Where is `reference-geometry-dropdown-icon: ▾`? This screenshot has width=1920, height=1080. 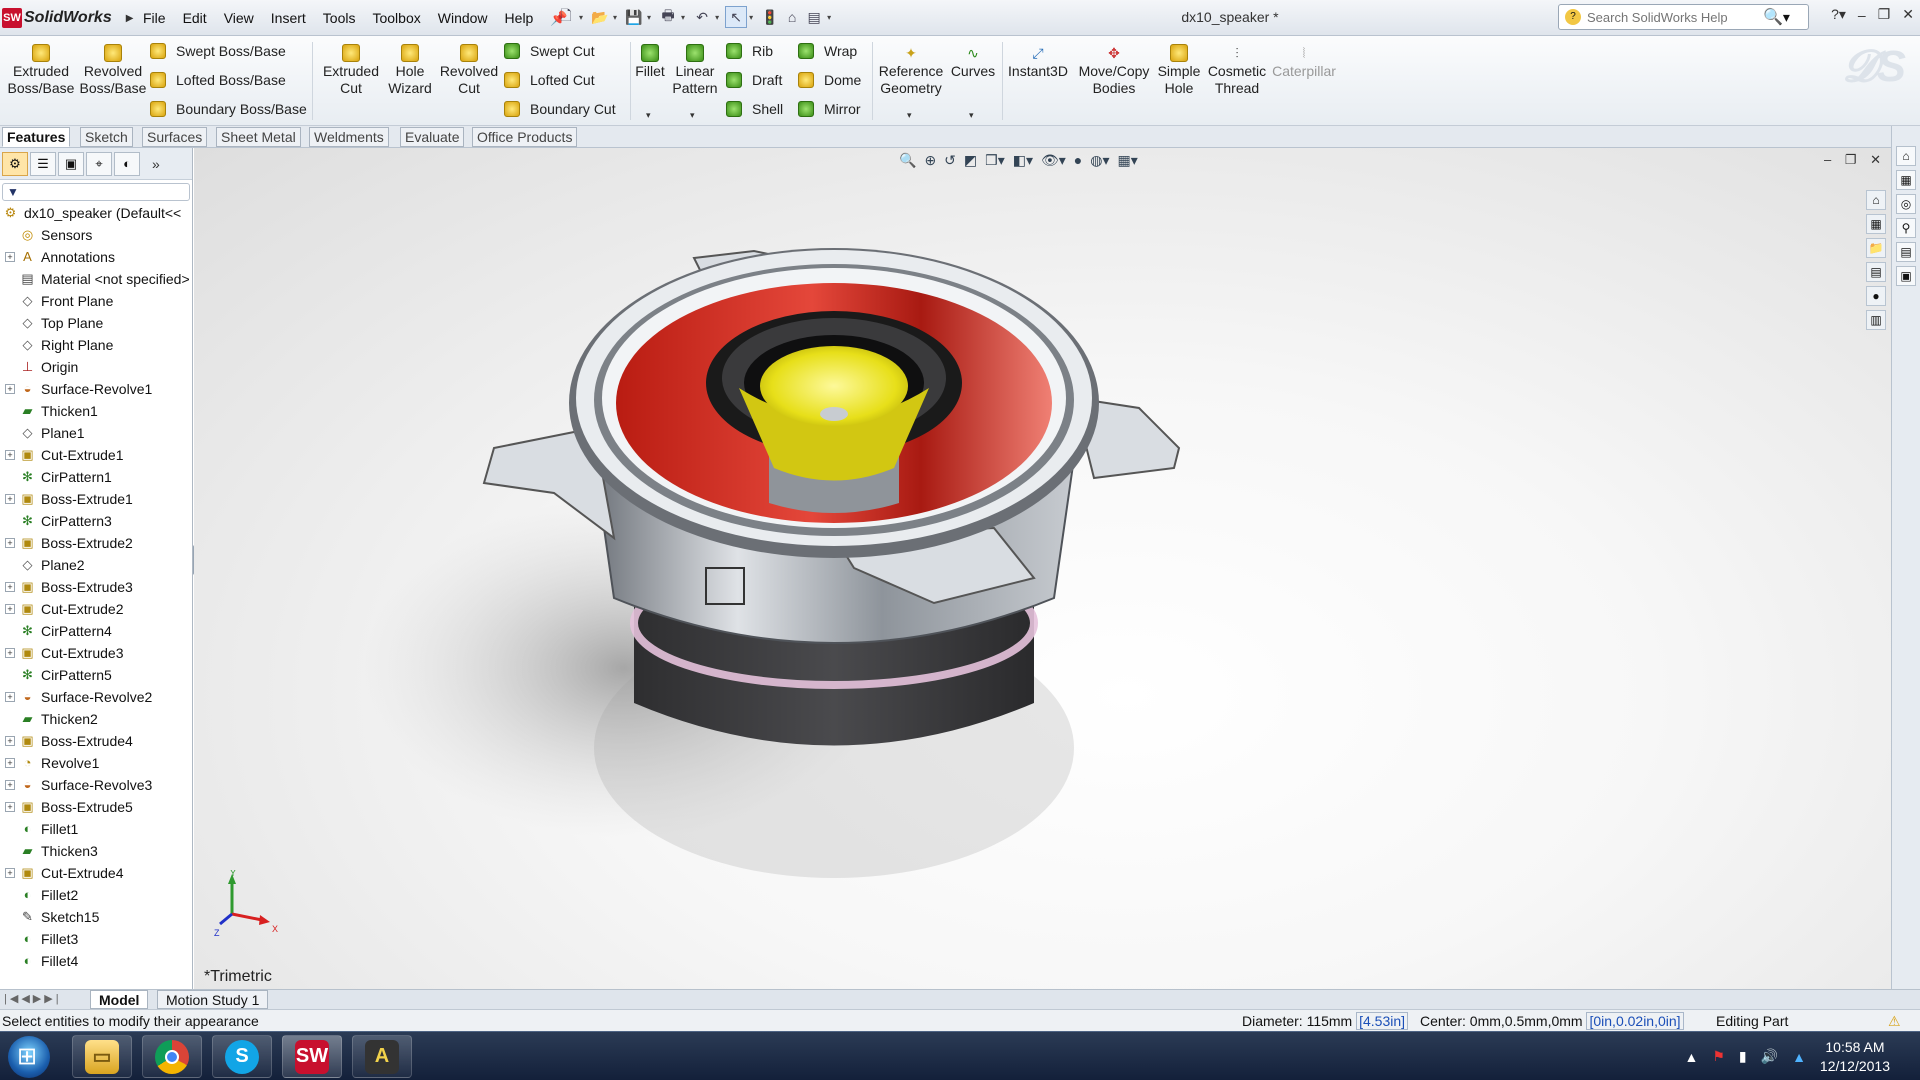
reference-geometry-dropdown-icon: ▾ is located at coordinates (909, 115).